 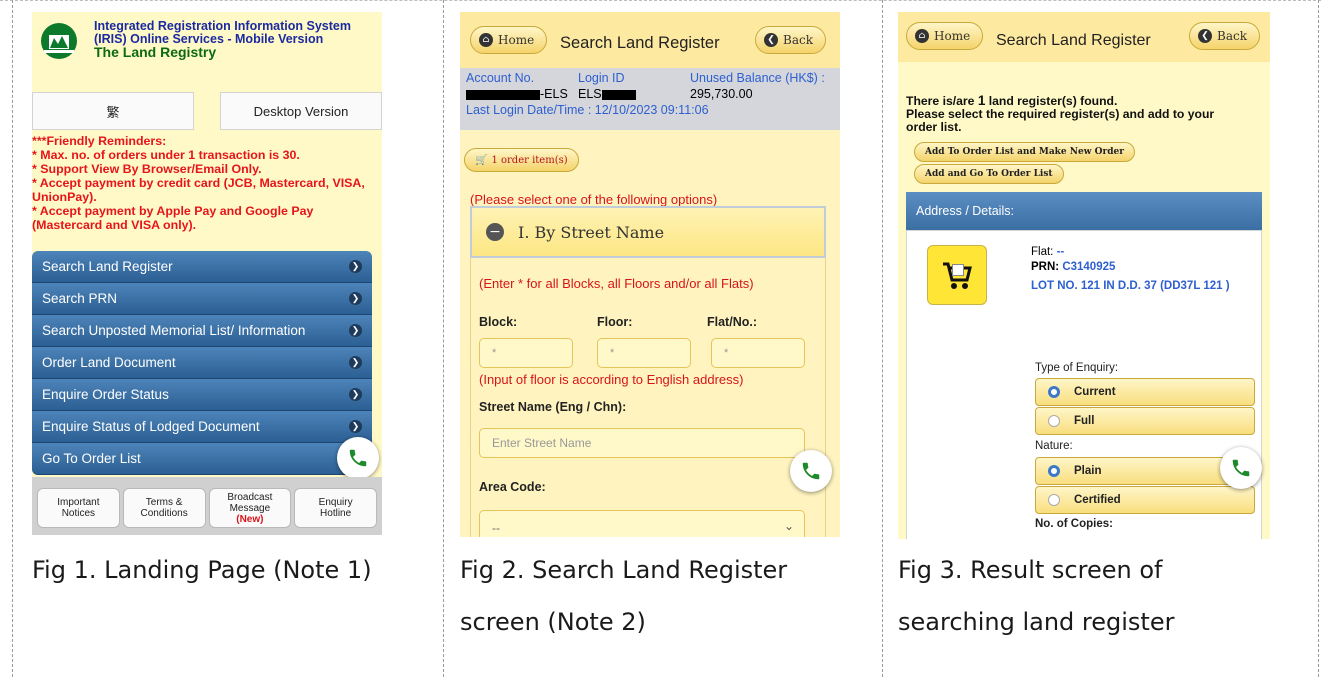 I want to click on menu-item-go-to-order-list: Go To Order List, so click(x=202, y=459).